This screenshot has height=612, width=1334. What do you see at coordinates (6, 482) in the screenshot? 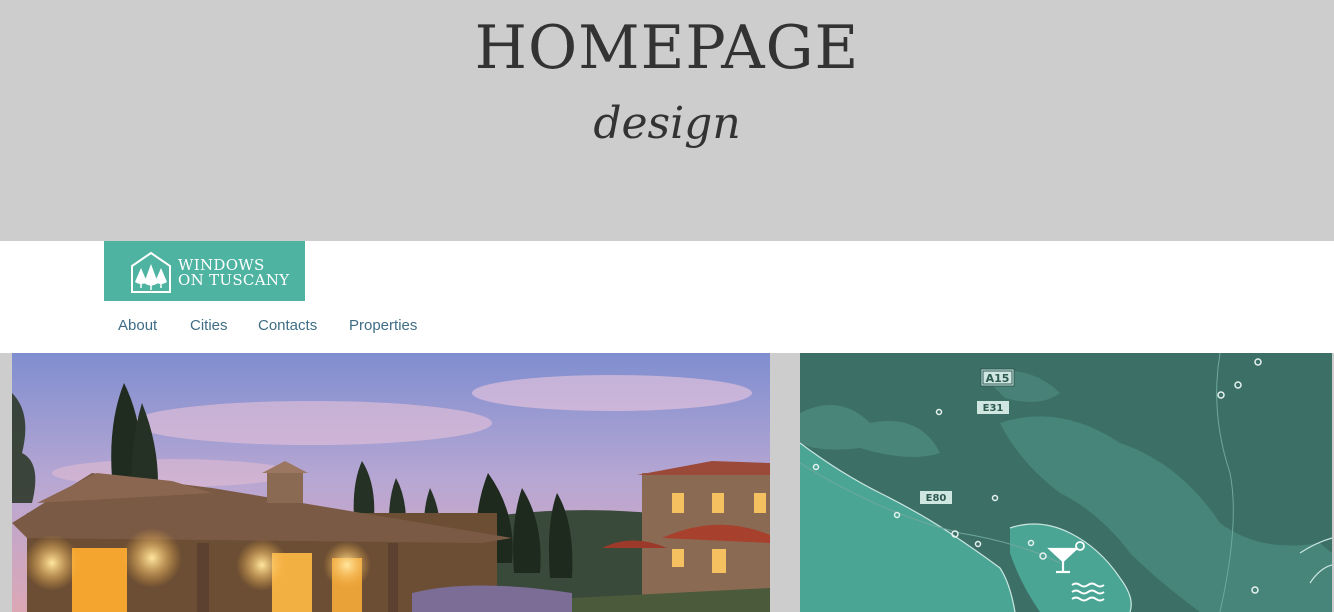
I see `left-gutter` at bounding box center [6, 482].